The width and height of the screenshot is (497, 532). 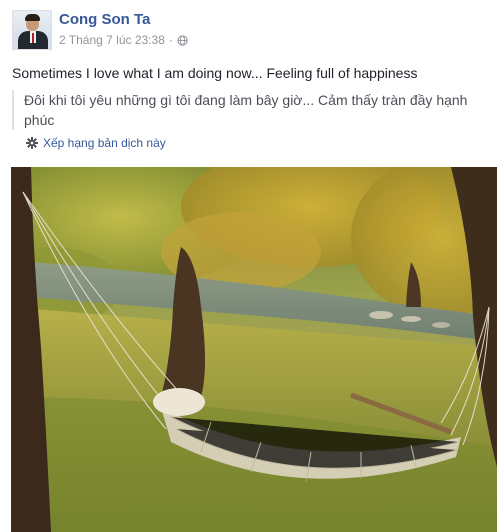 What do you see at coordinates (32, 143) in the screenshot?
I see `gear-icon` at bounding box center [32, 143].